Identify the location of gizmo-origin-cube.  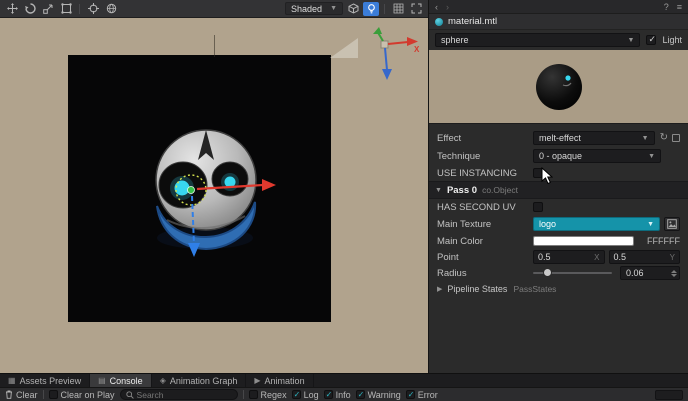
(384, 44).